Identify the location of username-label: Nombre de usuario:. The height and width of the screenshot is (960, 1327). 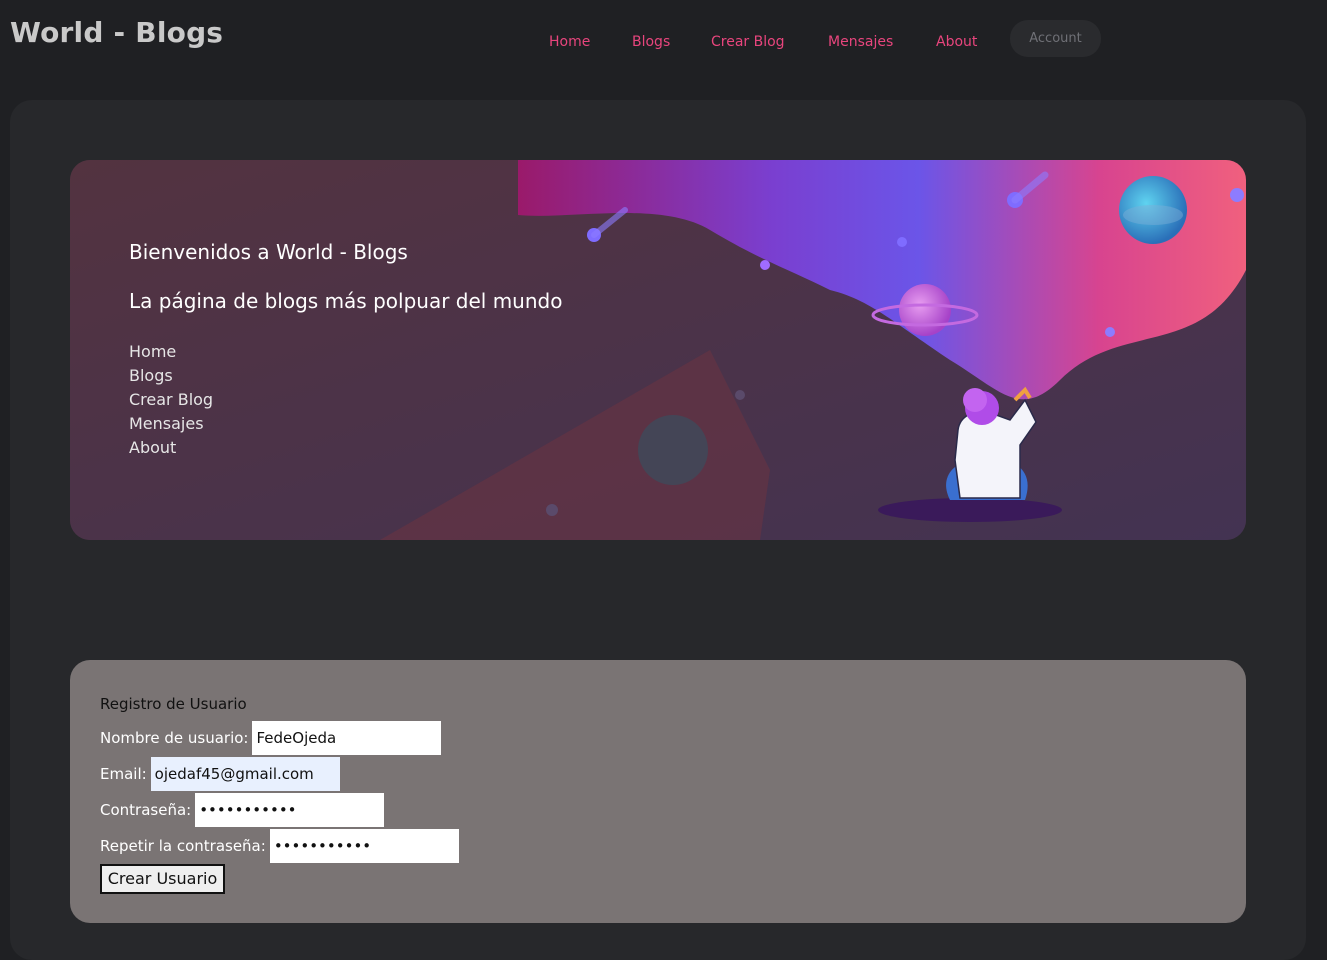
(174, 738).